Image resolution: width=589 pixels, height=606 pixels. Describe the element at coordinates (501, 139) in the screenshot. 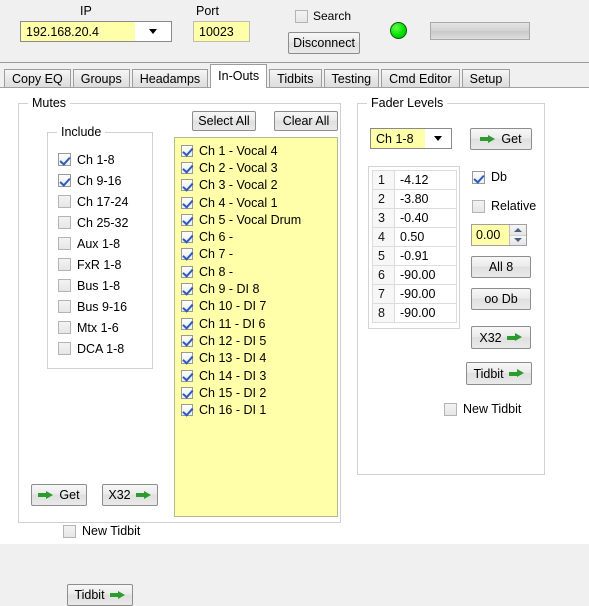

I see `fader-get-button: Get` at that location.